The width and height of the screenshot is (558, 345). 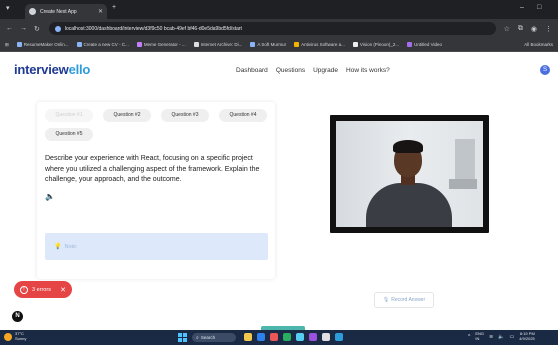 What do you see at coordinates (58, 11) in the screenshot?
I see `tab-title: Create Next App` at bounding box center [58, 11].